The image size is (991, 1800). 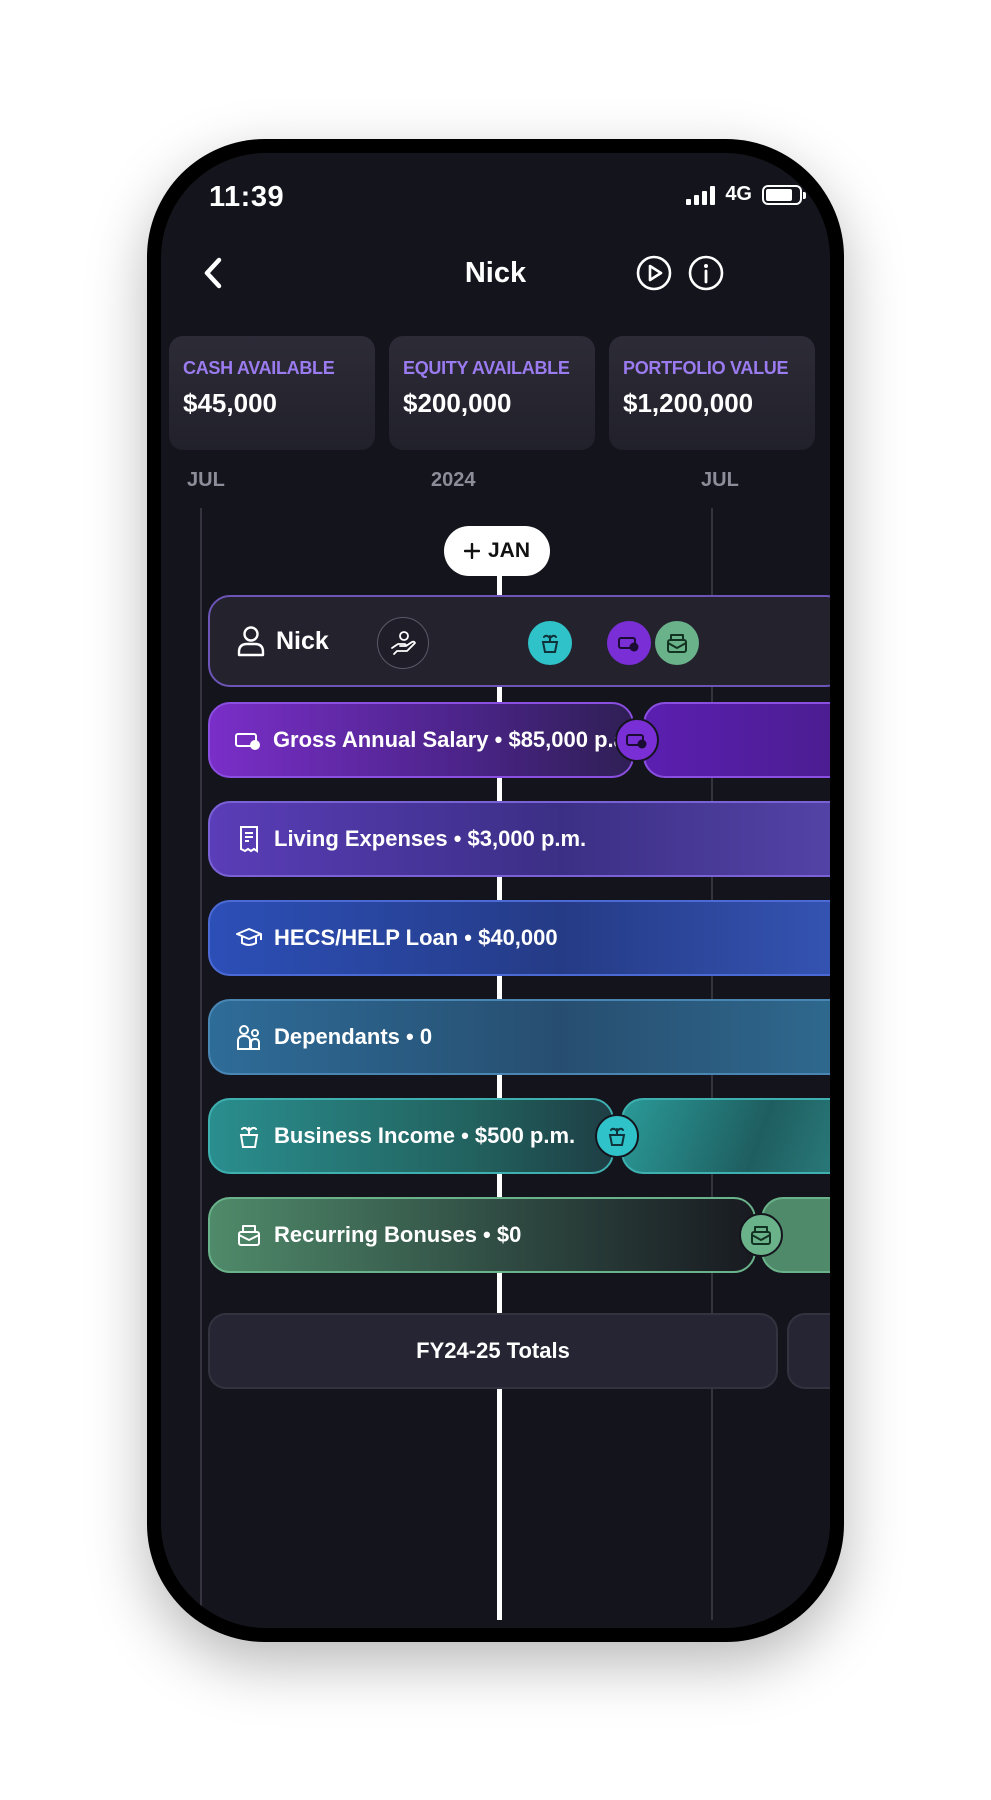 What do you see at coordinates (249, 1037) in the screenshot?
I see `family-icon` at bounding box center [249, 1037].